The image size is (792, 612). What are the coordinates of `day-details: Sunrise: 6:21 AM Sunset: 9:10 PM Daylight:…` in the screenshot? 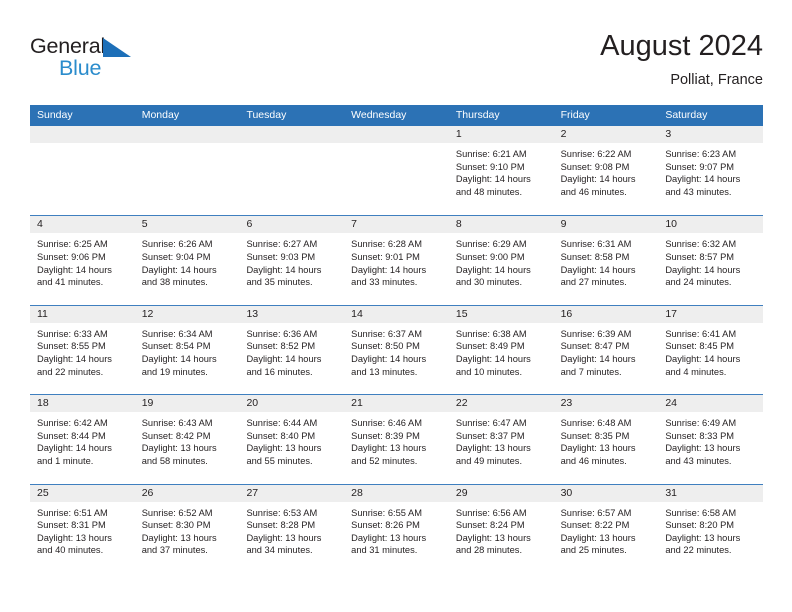 It's located at (501, 170).